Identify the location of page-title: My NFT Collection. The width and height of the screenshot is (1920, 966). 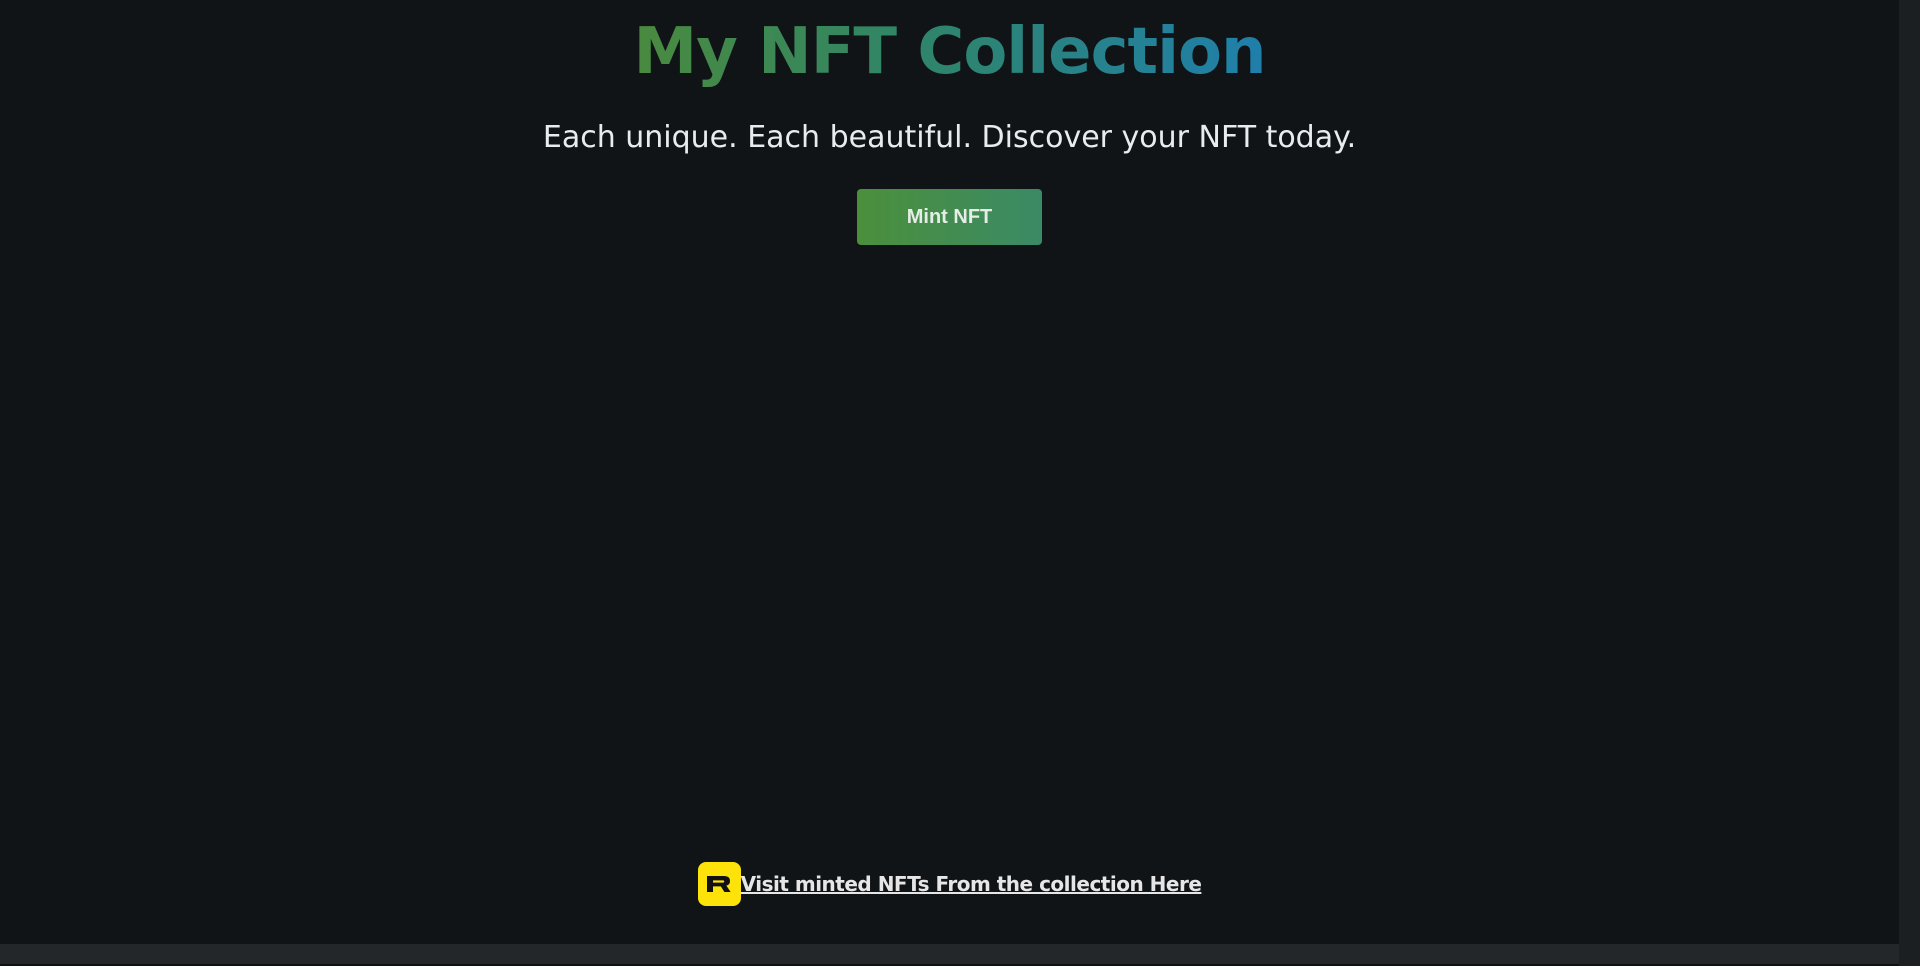
(949, 52).